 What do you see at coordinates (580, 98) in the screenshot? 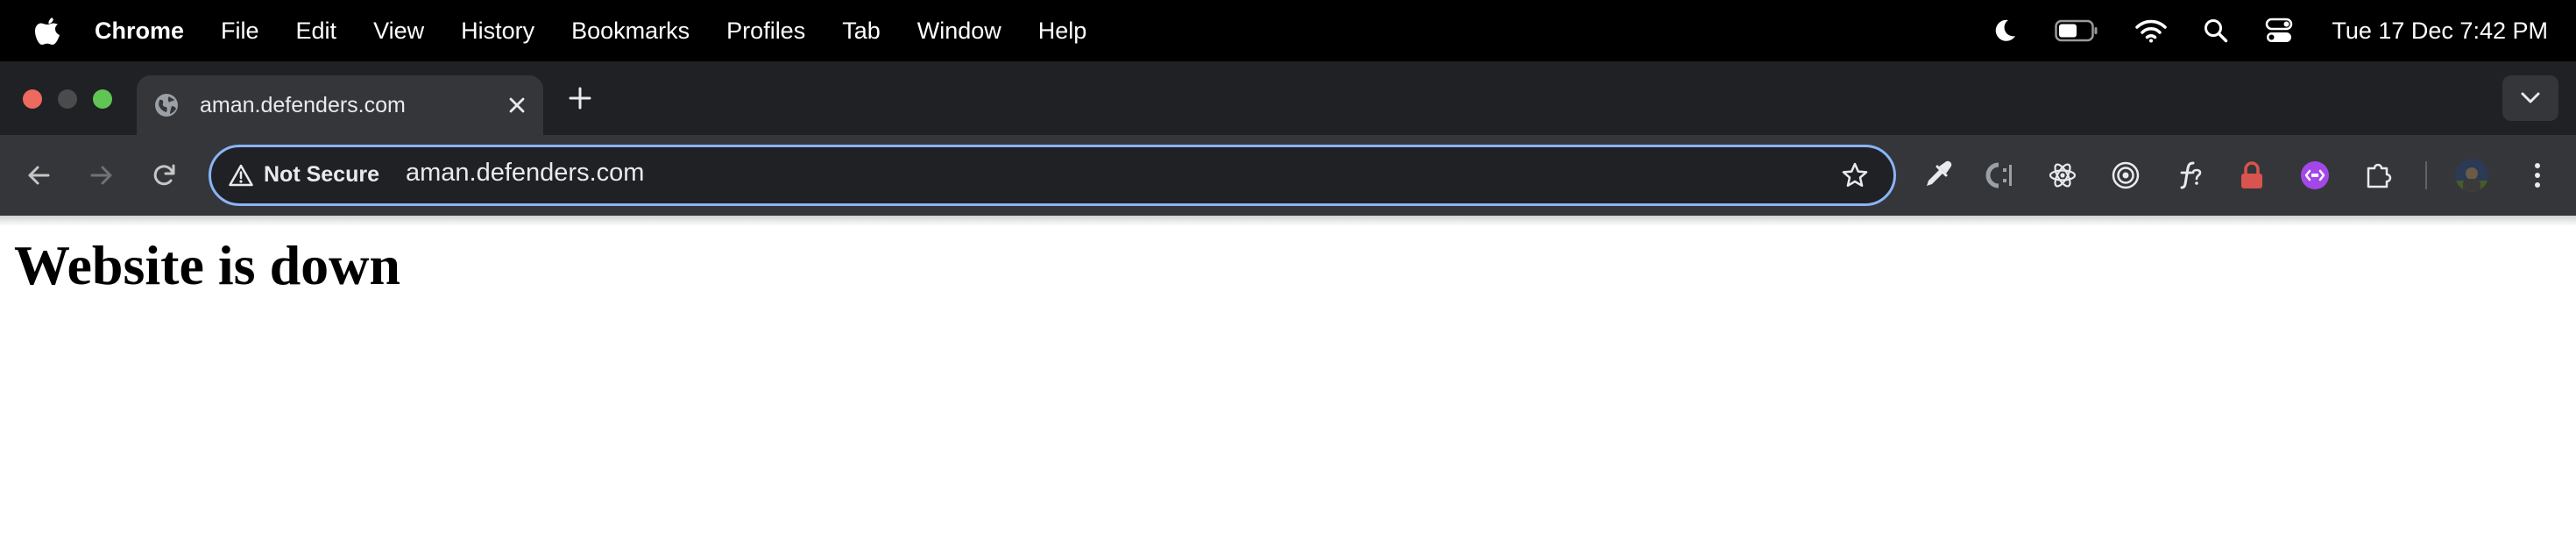
I see `new-tab-plus-icon` at bounding box center [580, 98].